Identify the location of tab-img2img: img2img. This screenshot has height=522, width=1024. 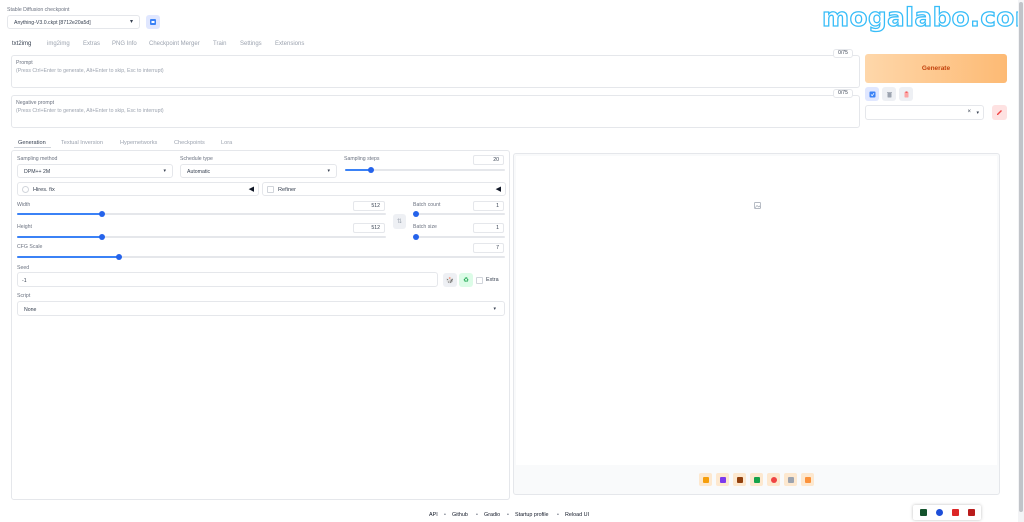
(58, 44).